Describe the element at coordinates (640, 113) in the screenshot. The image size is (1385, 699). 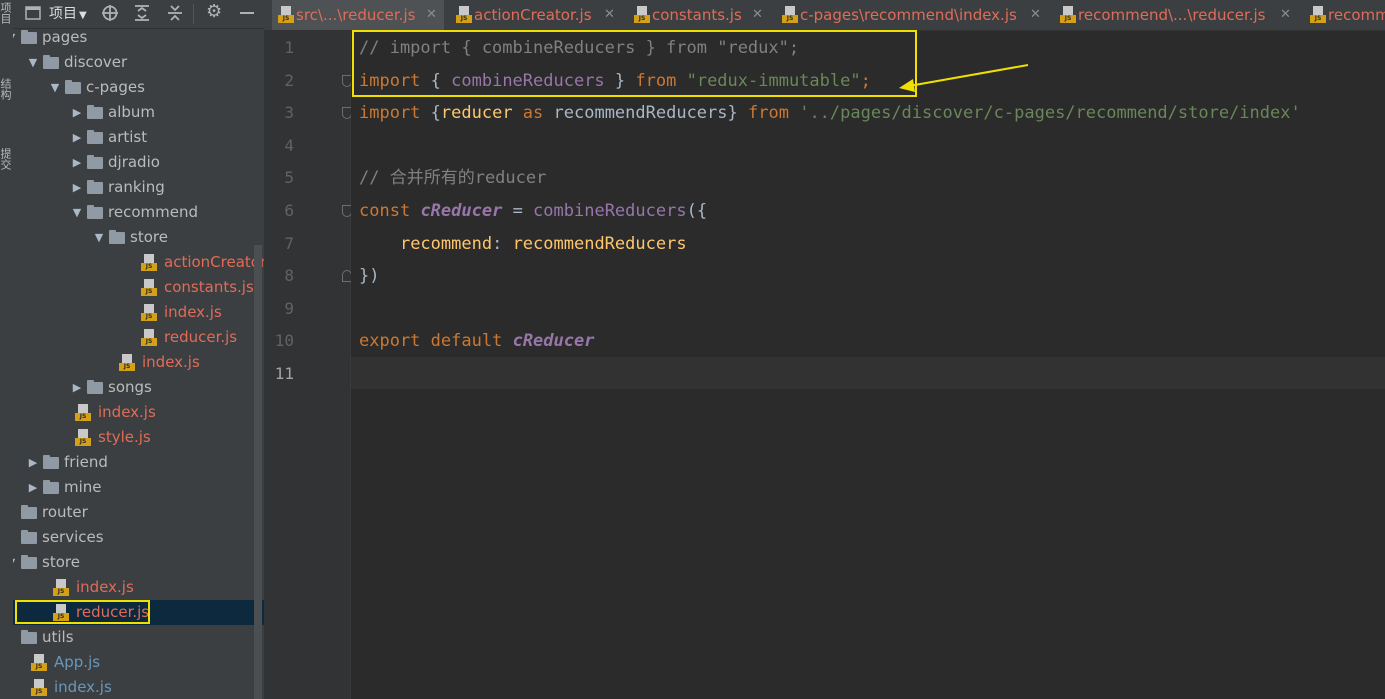
I see `code-token: recommendReducers` at that location.